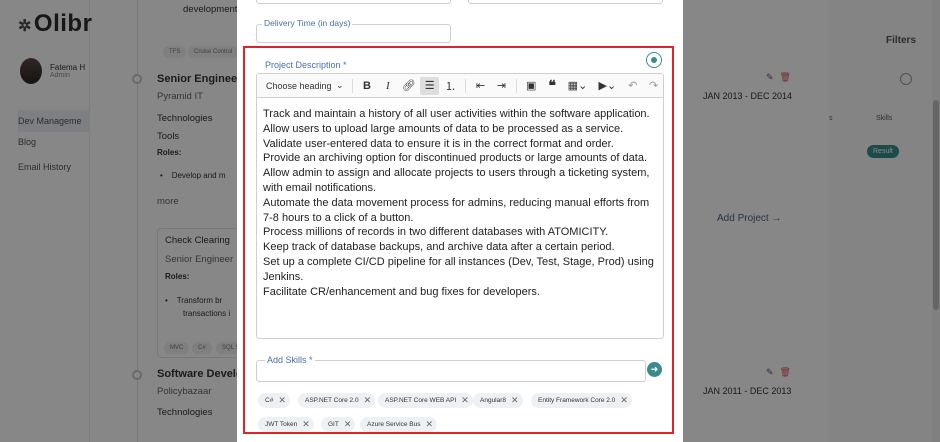  Describe the element at coordinates (408, 86) in the screenshot. I see `link-icon: 🔗︎` at that location.